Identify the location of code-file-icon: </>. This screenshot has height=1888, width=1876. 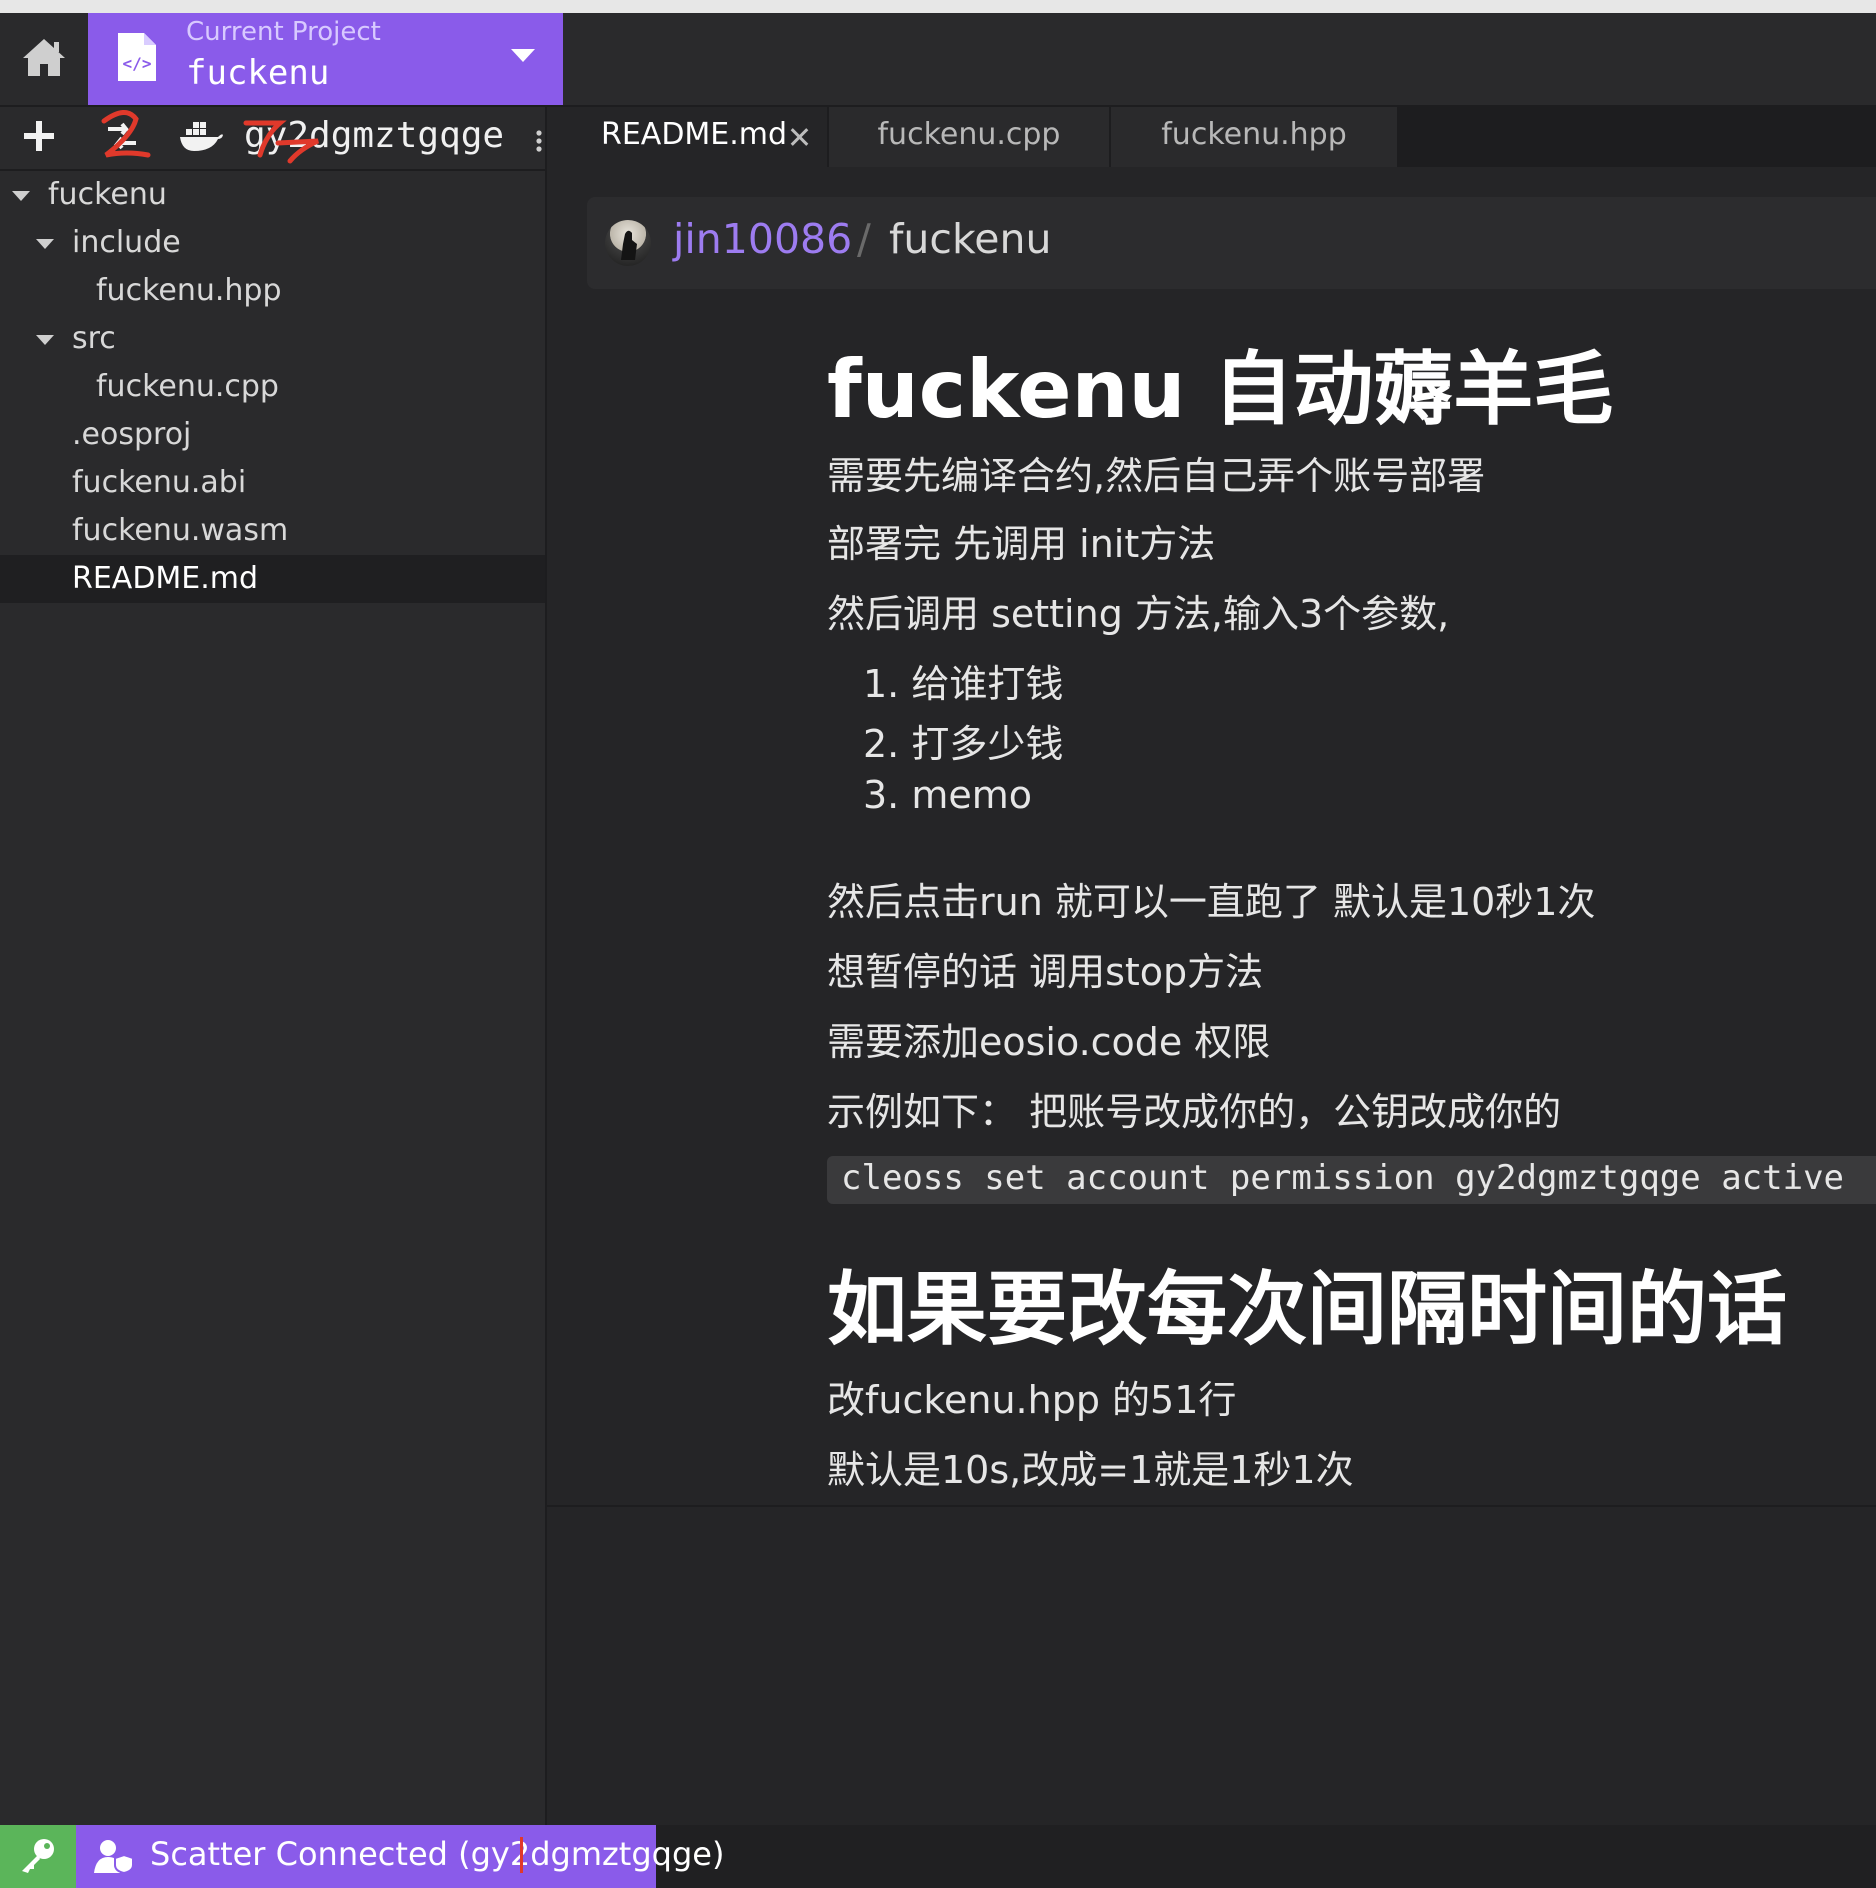
(137, 59).